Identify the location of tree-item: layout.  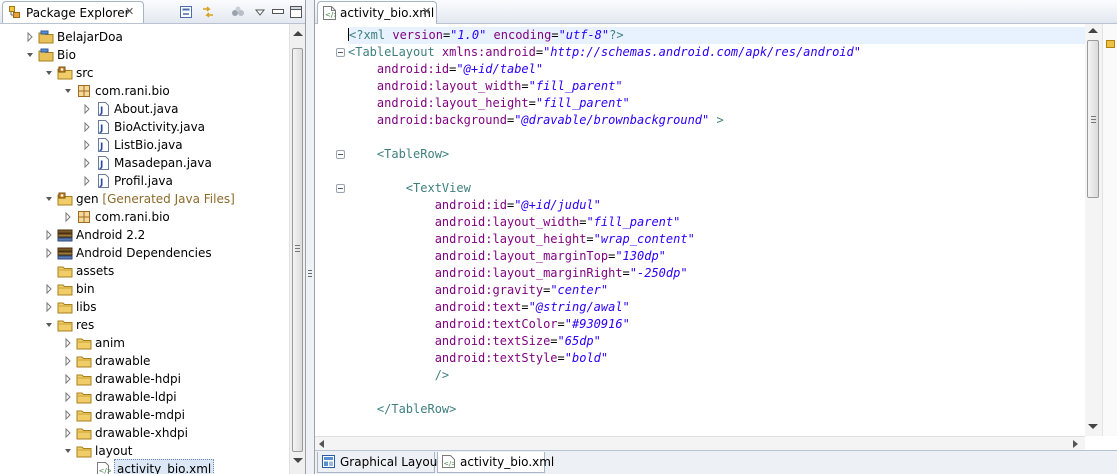
(176, 451).